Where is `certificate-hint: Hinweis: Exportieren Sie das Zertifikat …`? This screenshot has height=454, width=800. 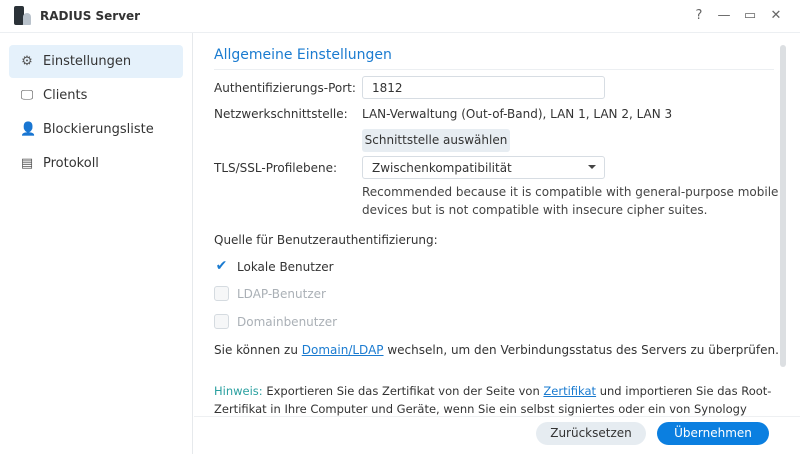 certificate-hint: Hinweis: Exportieren Sie das Zertifikat … is located at coordinates (494, 400).